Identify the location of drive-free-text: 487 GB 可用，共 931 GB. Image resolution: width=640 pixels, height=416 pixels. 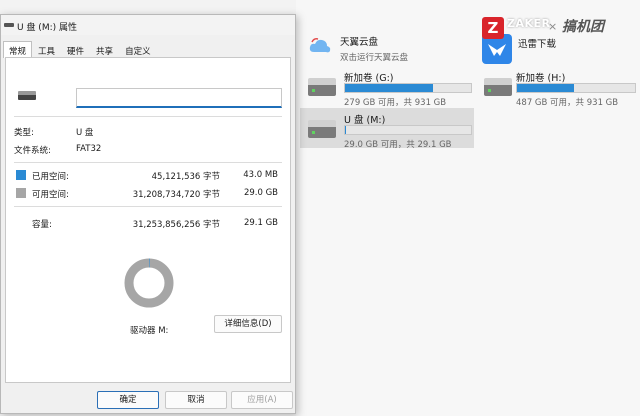
(567, 103).